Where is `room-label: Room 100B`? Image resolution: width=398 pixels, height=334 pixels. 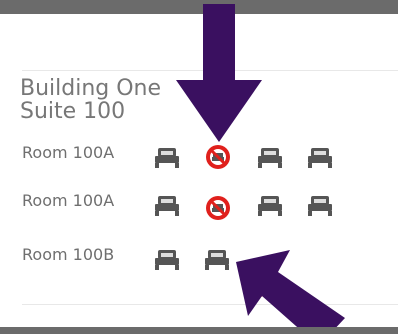 room-label: Room 100B is located at coordinates (68, 254).